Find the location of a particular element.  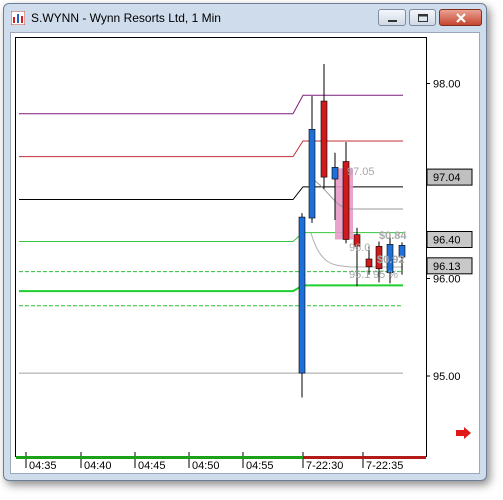

annotation-4: $0.92 is located at coordinates (391, 260).